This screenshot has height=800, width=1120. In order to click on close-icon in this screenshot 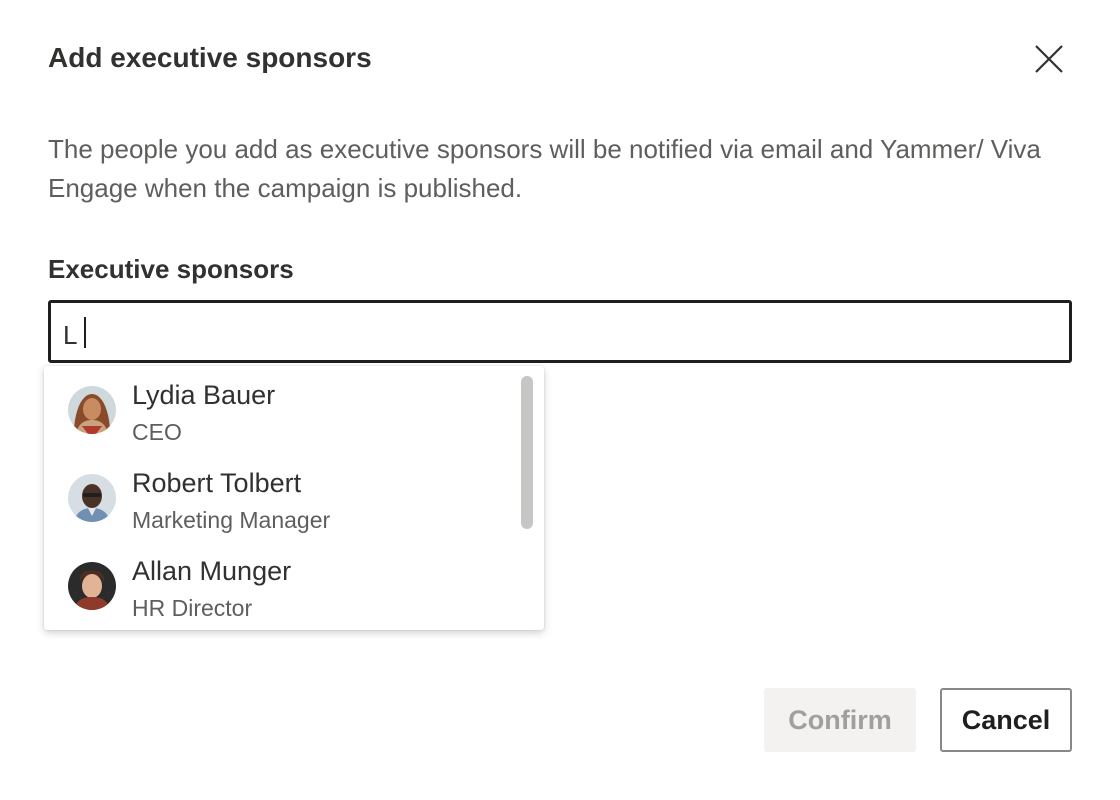, I will do `click(1048, 65)`.